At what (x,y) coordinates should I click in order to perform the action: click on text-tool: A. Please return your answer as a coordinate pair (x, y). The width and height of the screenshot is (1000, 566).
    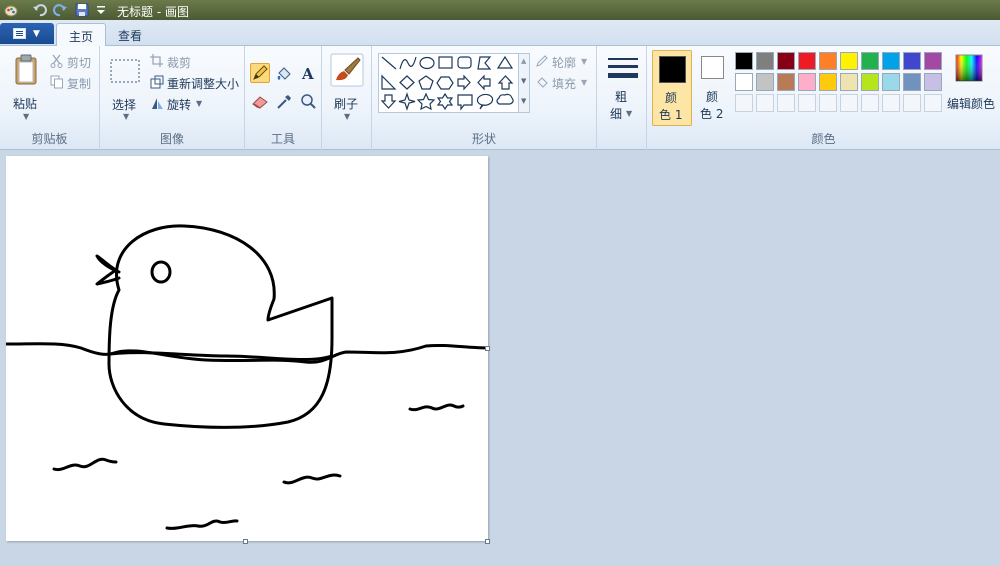
    Looking at the image, I should click on (308, 73).